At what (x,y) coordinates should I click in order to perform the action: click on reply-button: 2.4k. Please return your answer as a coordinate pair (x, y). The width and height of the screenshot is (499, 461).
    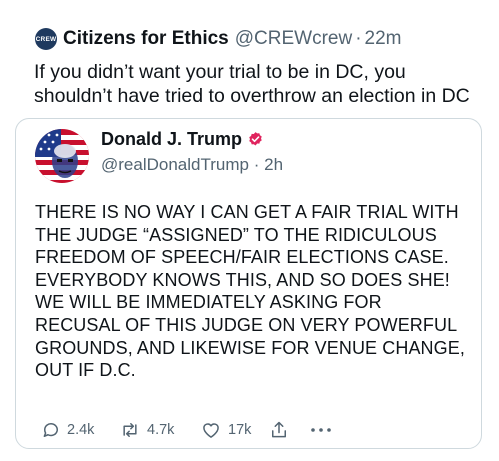
    Looking at the image, I should click on (80, 430).